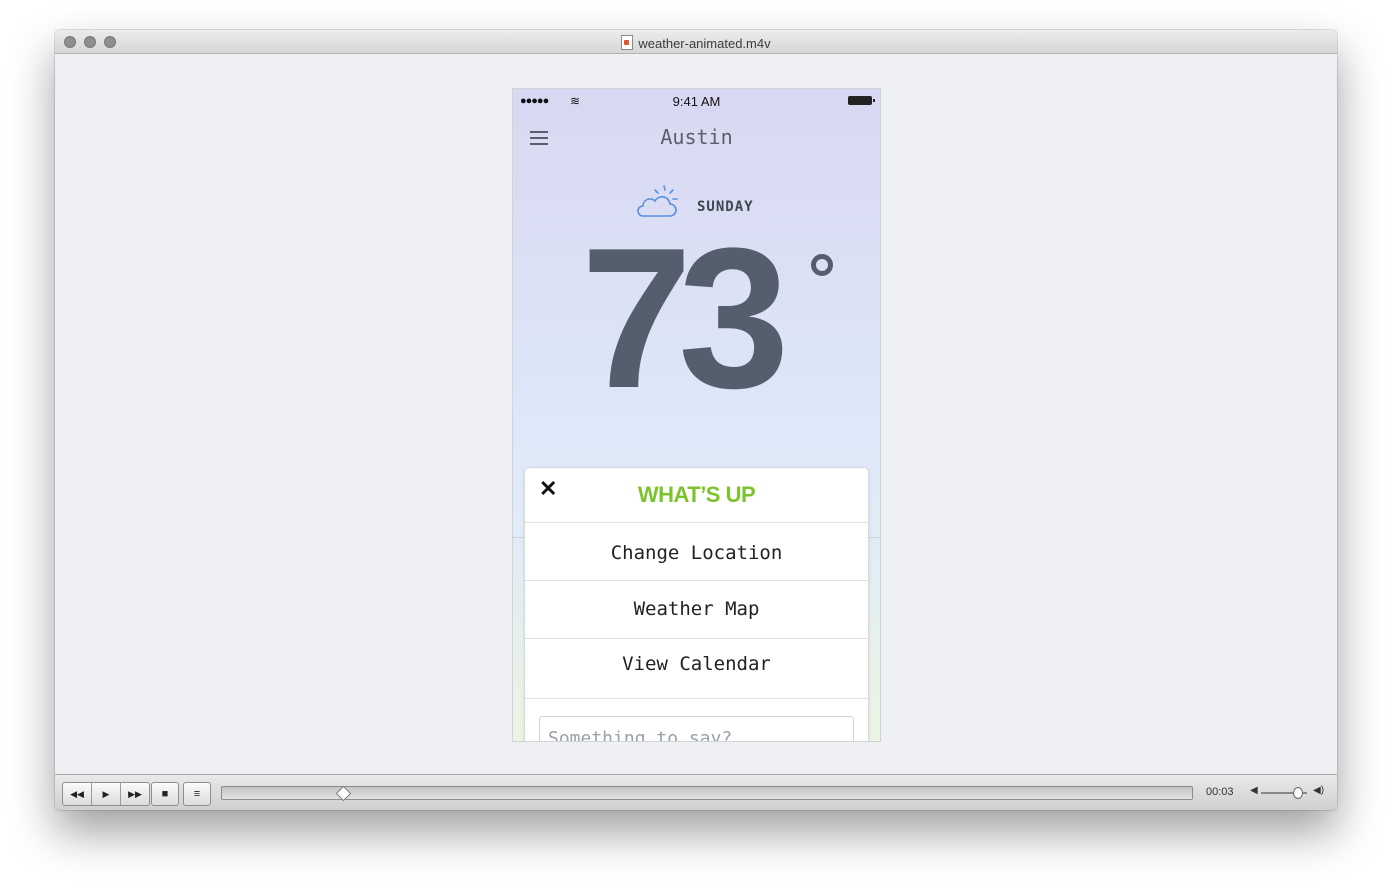  I want to click on play-button: ▶, so click(106, 794).